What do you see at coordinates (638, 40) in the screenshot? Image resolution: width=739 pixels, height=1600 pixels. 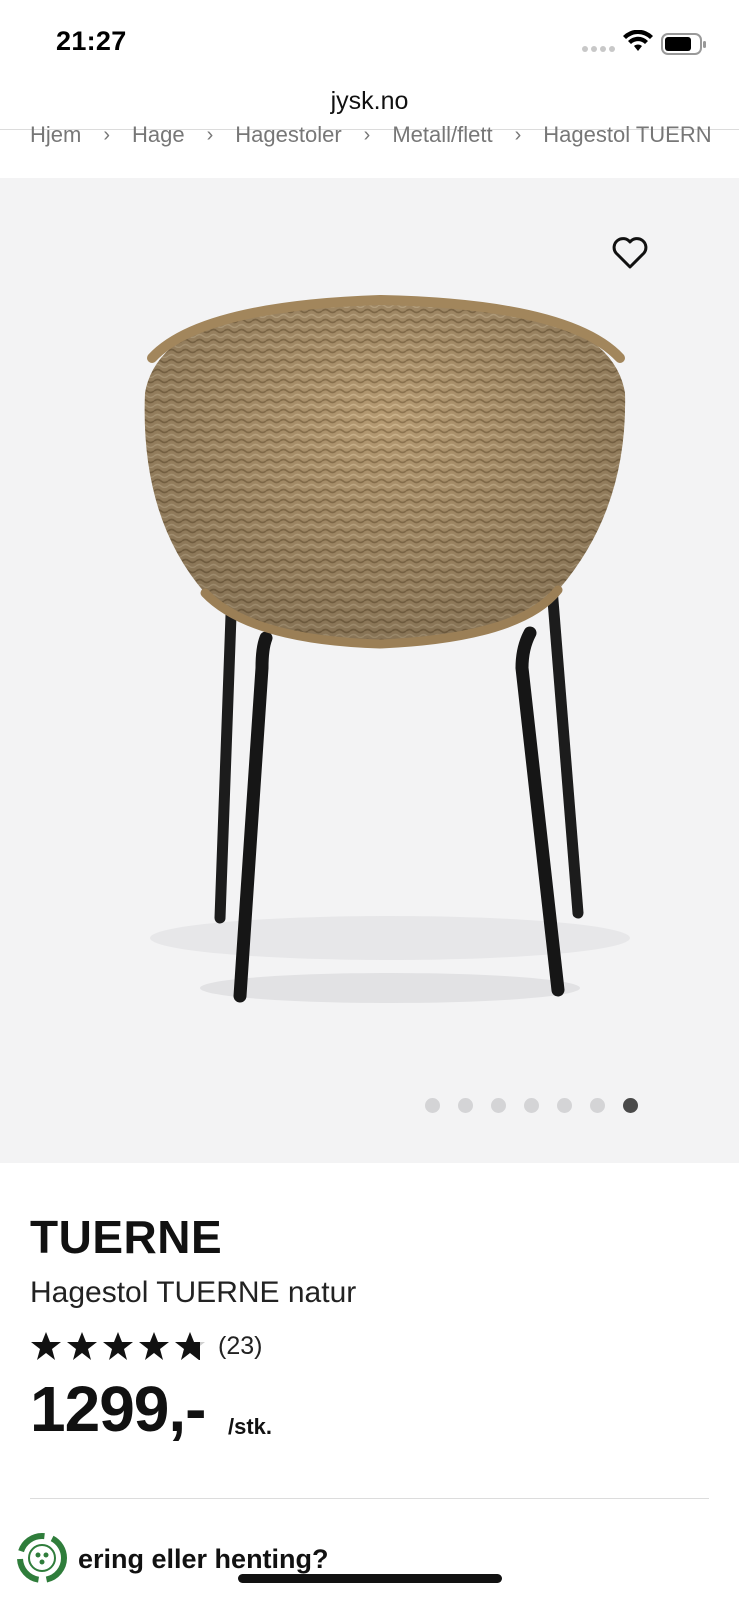 I see `wifi-icon` at bounding box center [638, 40].